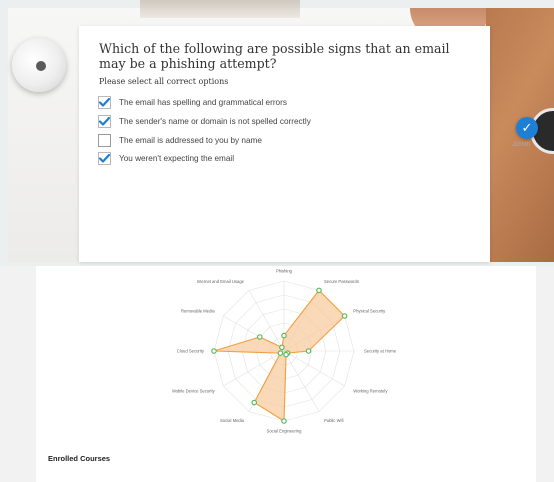 This screenshot has width=554, height=482. I want to click on radar-axis-label: Security at Home, so click(380, 351).